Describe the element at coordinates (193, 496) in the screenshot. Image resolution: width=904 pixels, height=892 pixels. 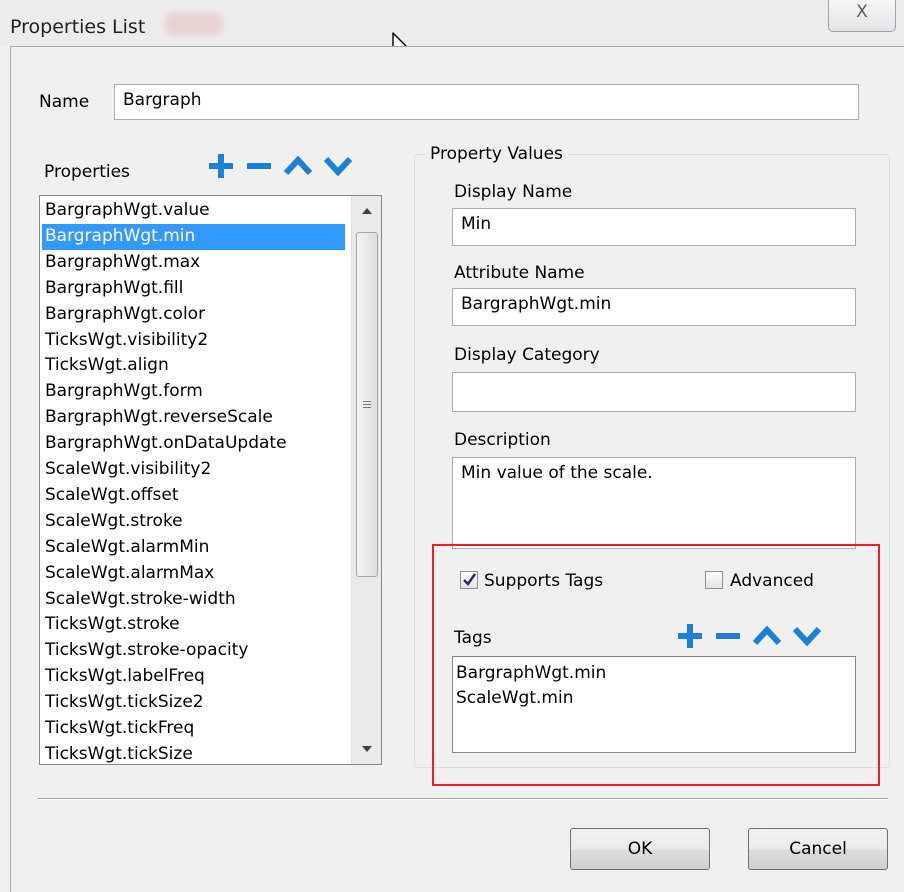
I see `list-item: ScaleWgt.offset` at that location.